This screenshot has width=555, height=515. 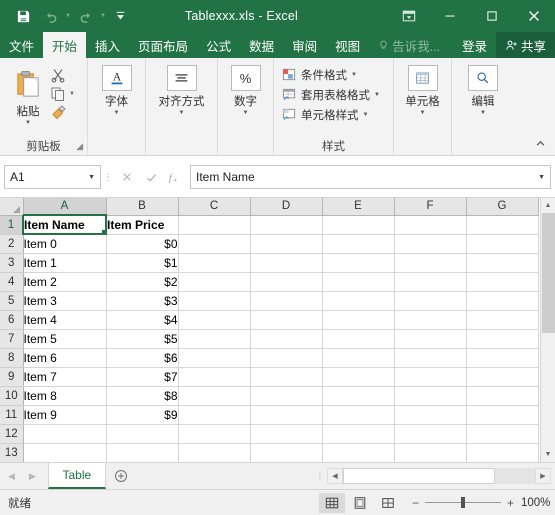 I want to click on zoom-in-button: +, so click(x=510, y=503).